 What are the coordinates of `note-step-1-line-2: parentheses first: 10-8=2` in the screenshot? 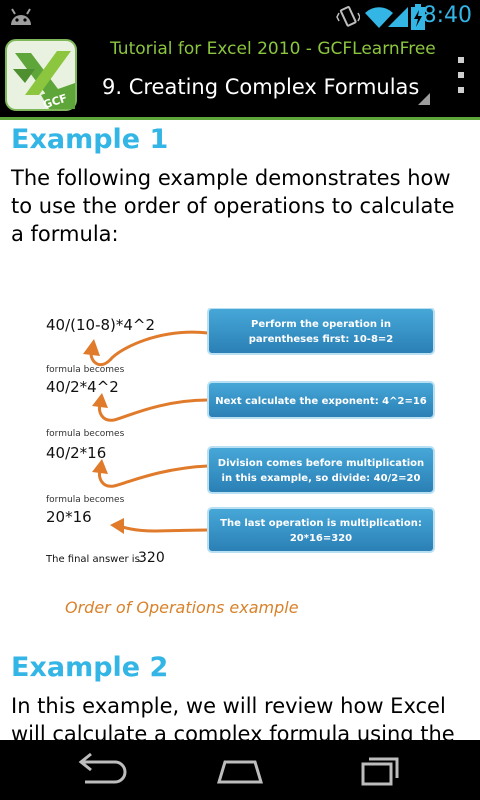 It's located at (321, 339).